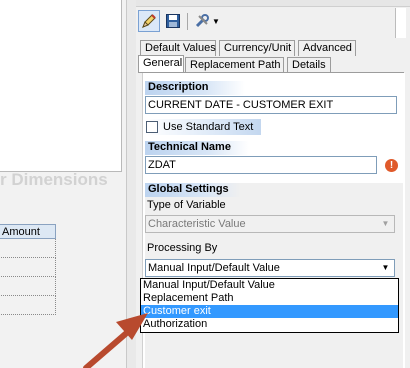 This screenshot has height=368, width=410. I want to click on tab-label: Replacement Path, so click(235, 65).